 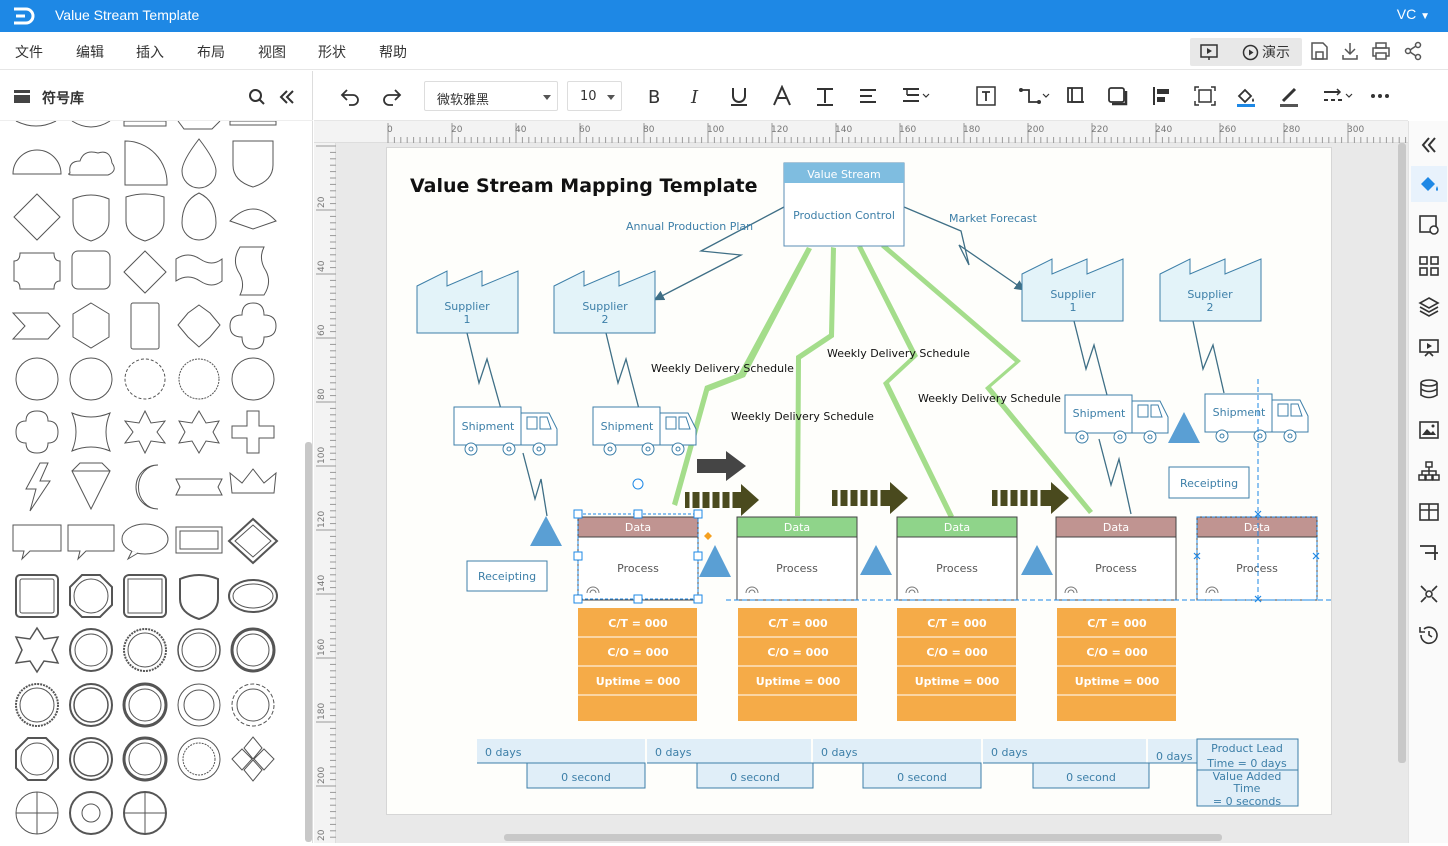 What do you see at coordinates (584, 186) in the screenshot?
I see `diagram-title: Value Stream Mapping Template` at bounding box center [584, 186].